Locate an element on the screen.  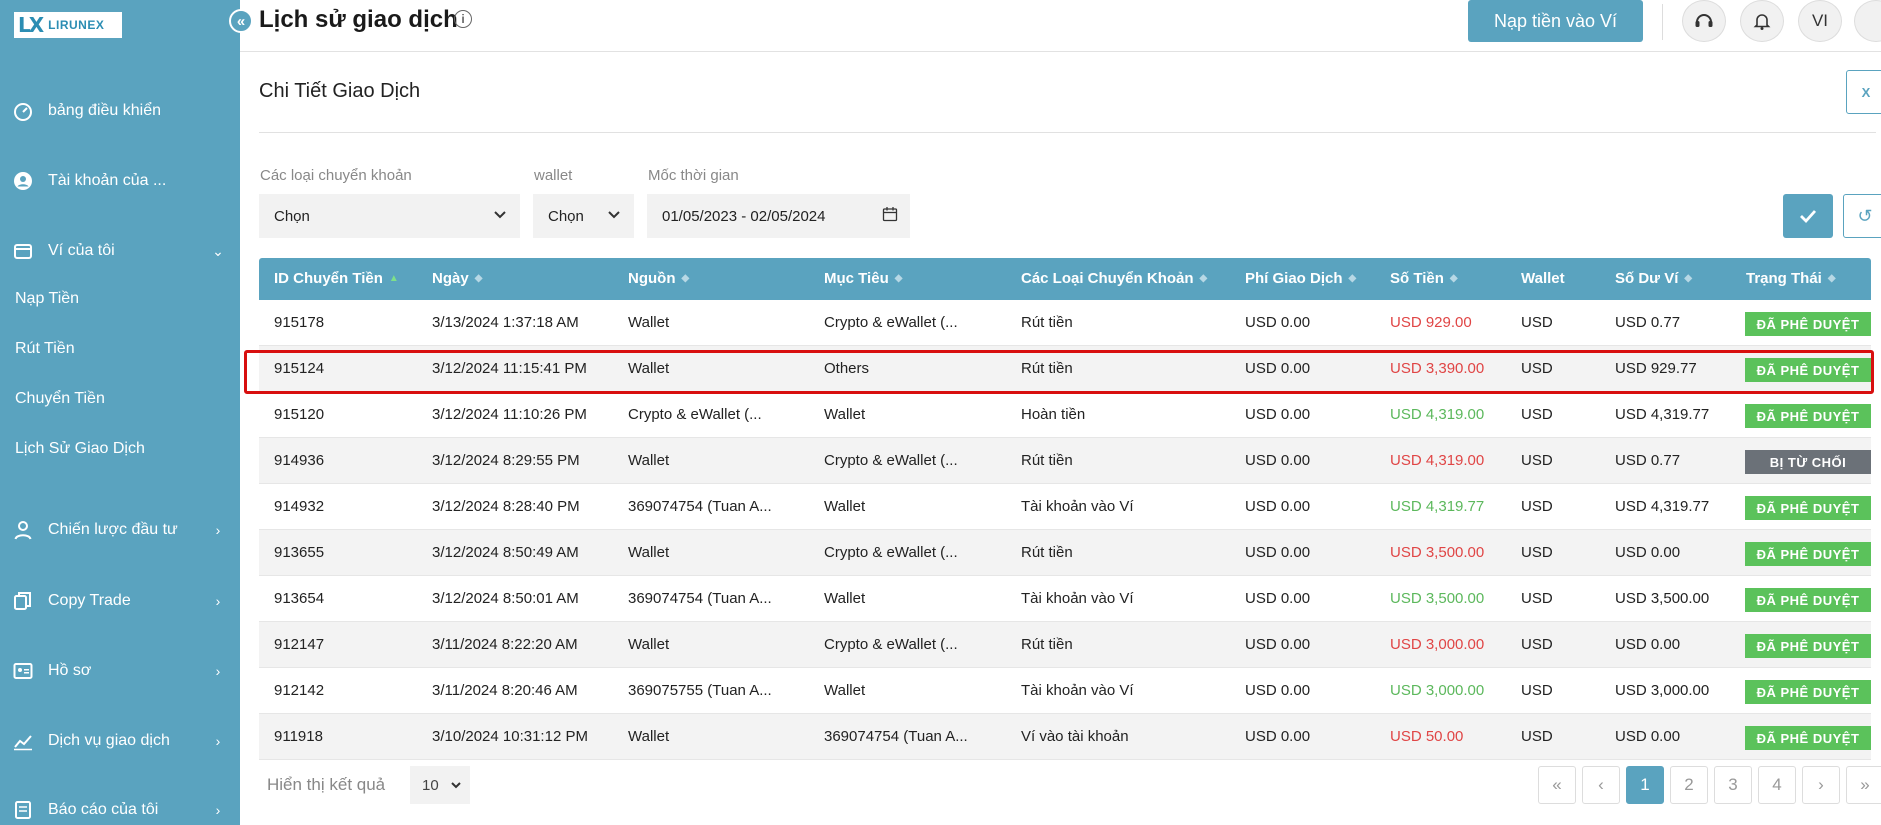
column-label: Mục Tiêu is located at coordinates (856, 278).